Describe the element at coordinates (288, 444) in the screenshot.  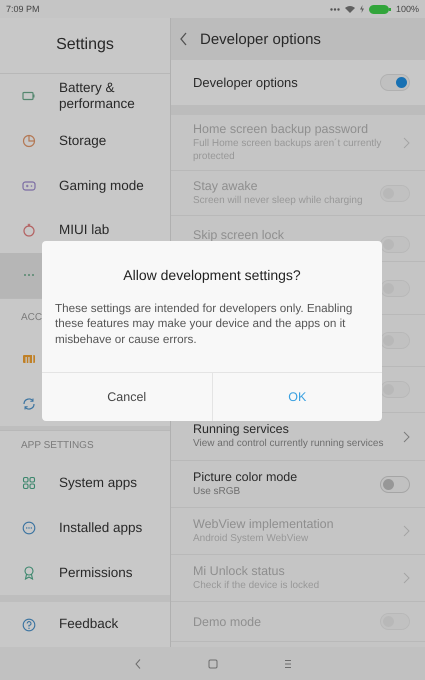
I see `setting-subtitle: View and control currently running services` at that location.